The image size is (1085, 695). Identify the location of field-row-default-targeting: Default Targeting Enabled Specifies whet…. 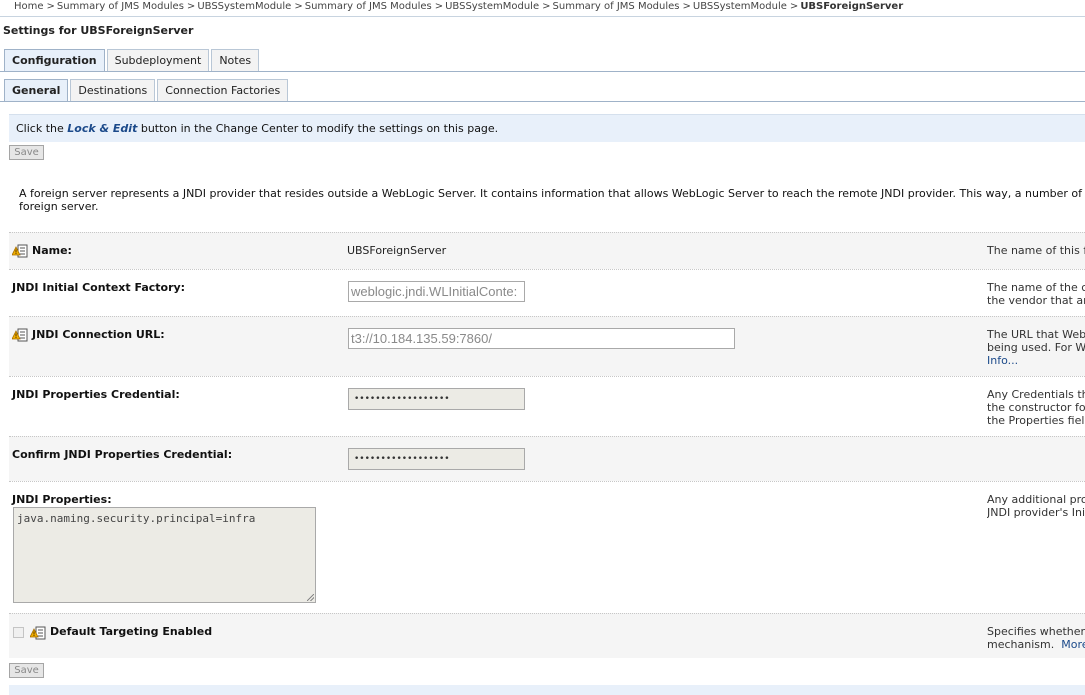
(547, 635).